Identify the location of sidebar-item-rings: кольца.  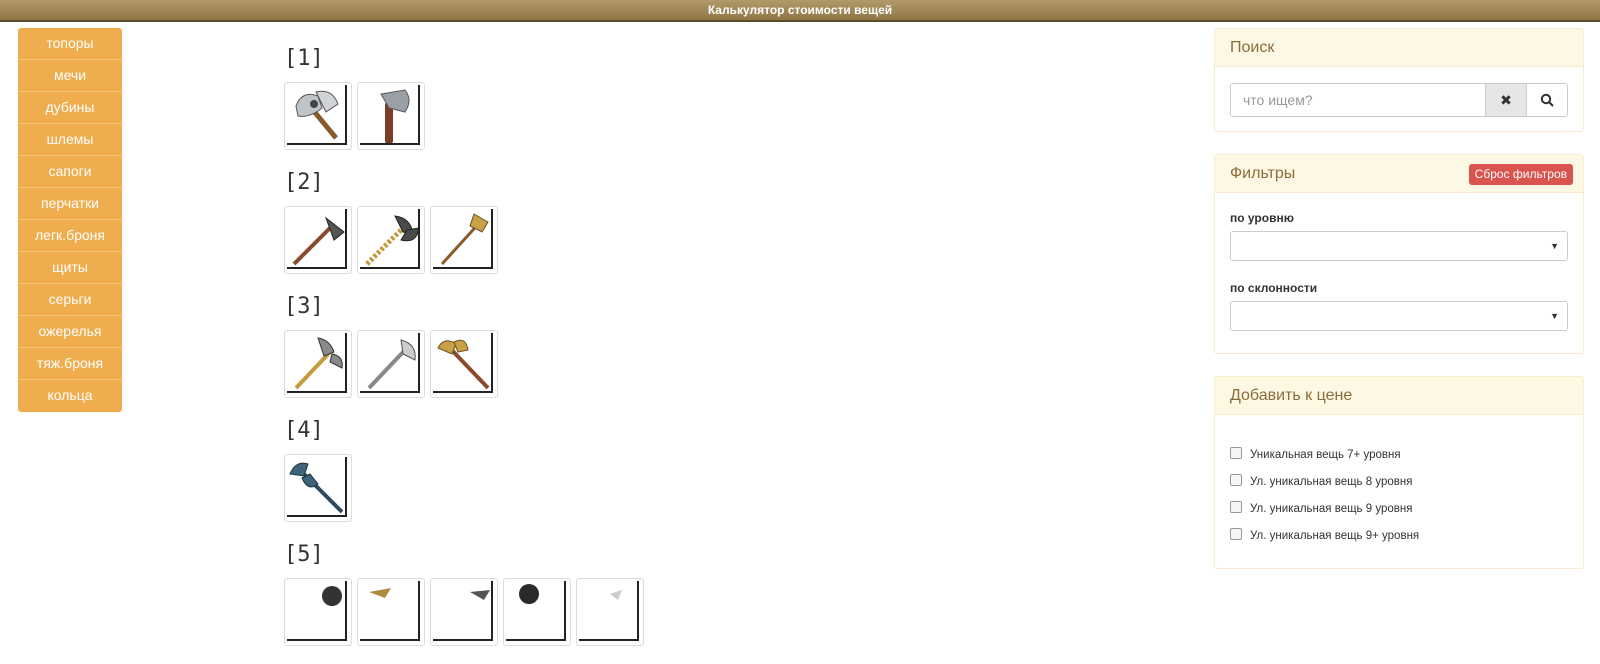
(70, 396).